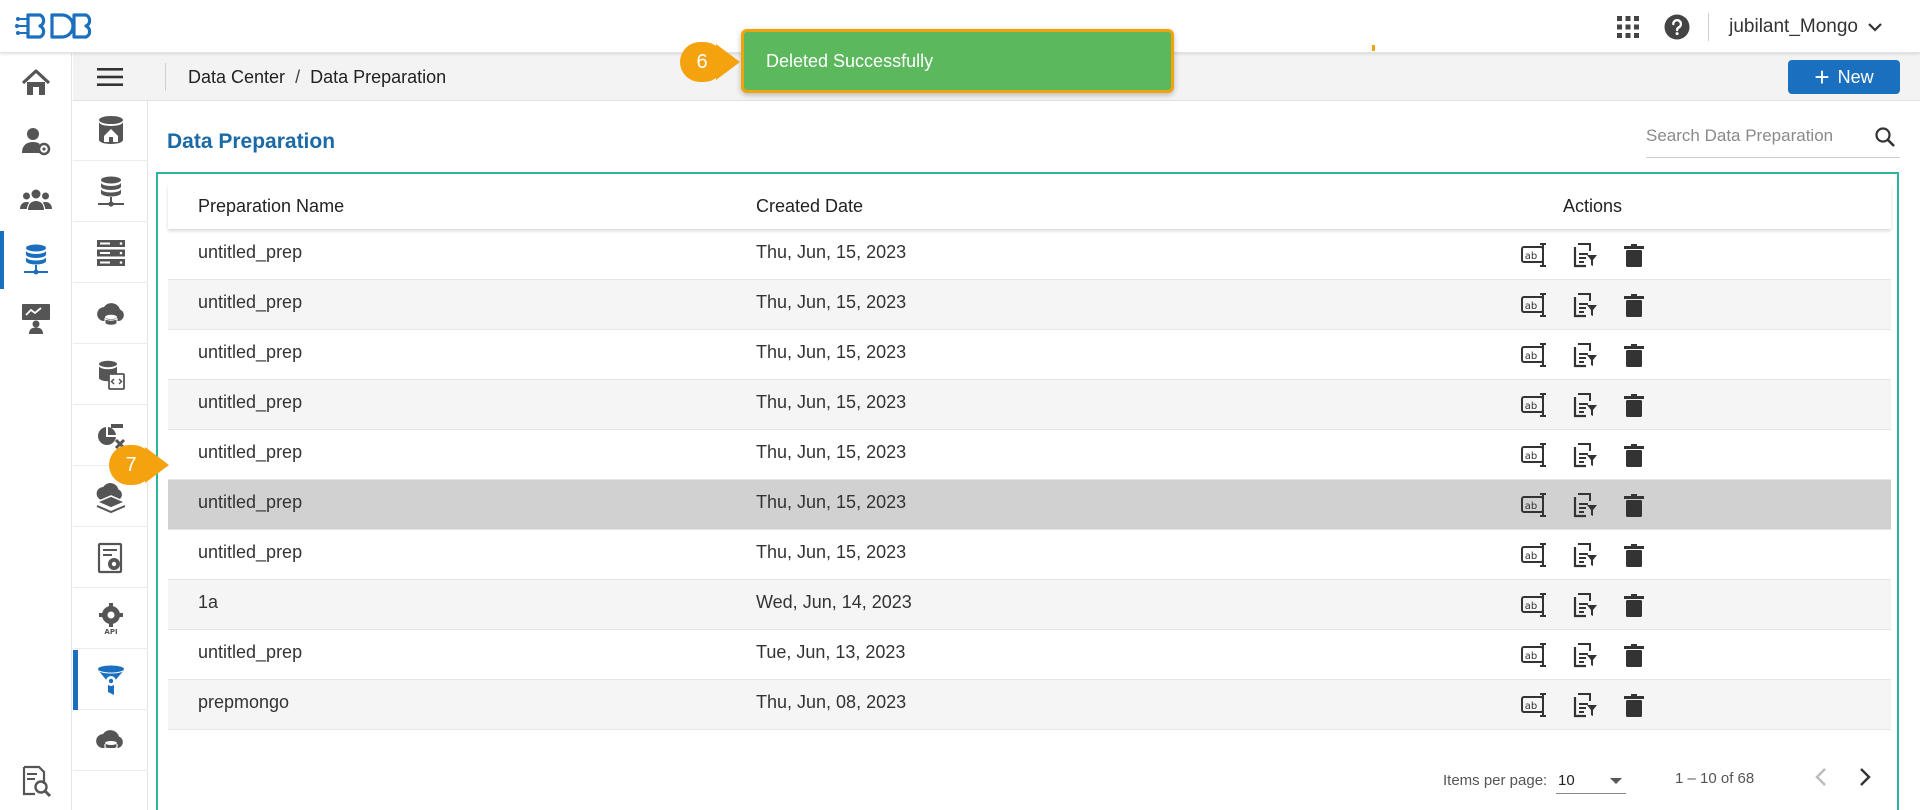 The width and height of the screenshot is (1920, 810). Describe the element at coordinates (110, 619) in the screenshot. I see `sub-item-api: API` at that location.